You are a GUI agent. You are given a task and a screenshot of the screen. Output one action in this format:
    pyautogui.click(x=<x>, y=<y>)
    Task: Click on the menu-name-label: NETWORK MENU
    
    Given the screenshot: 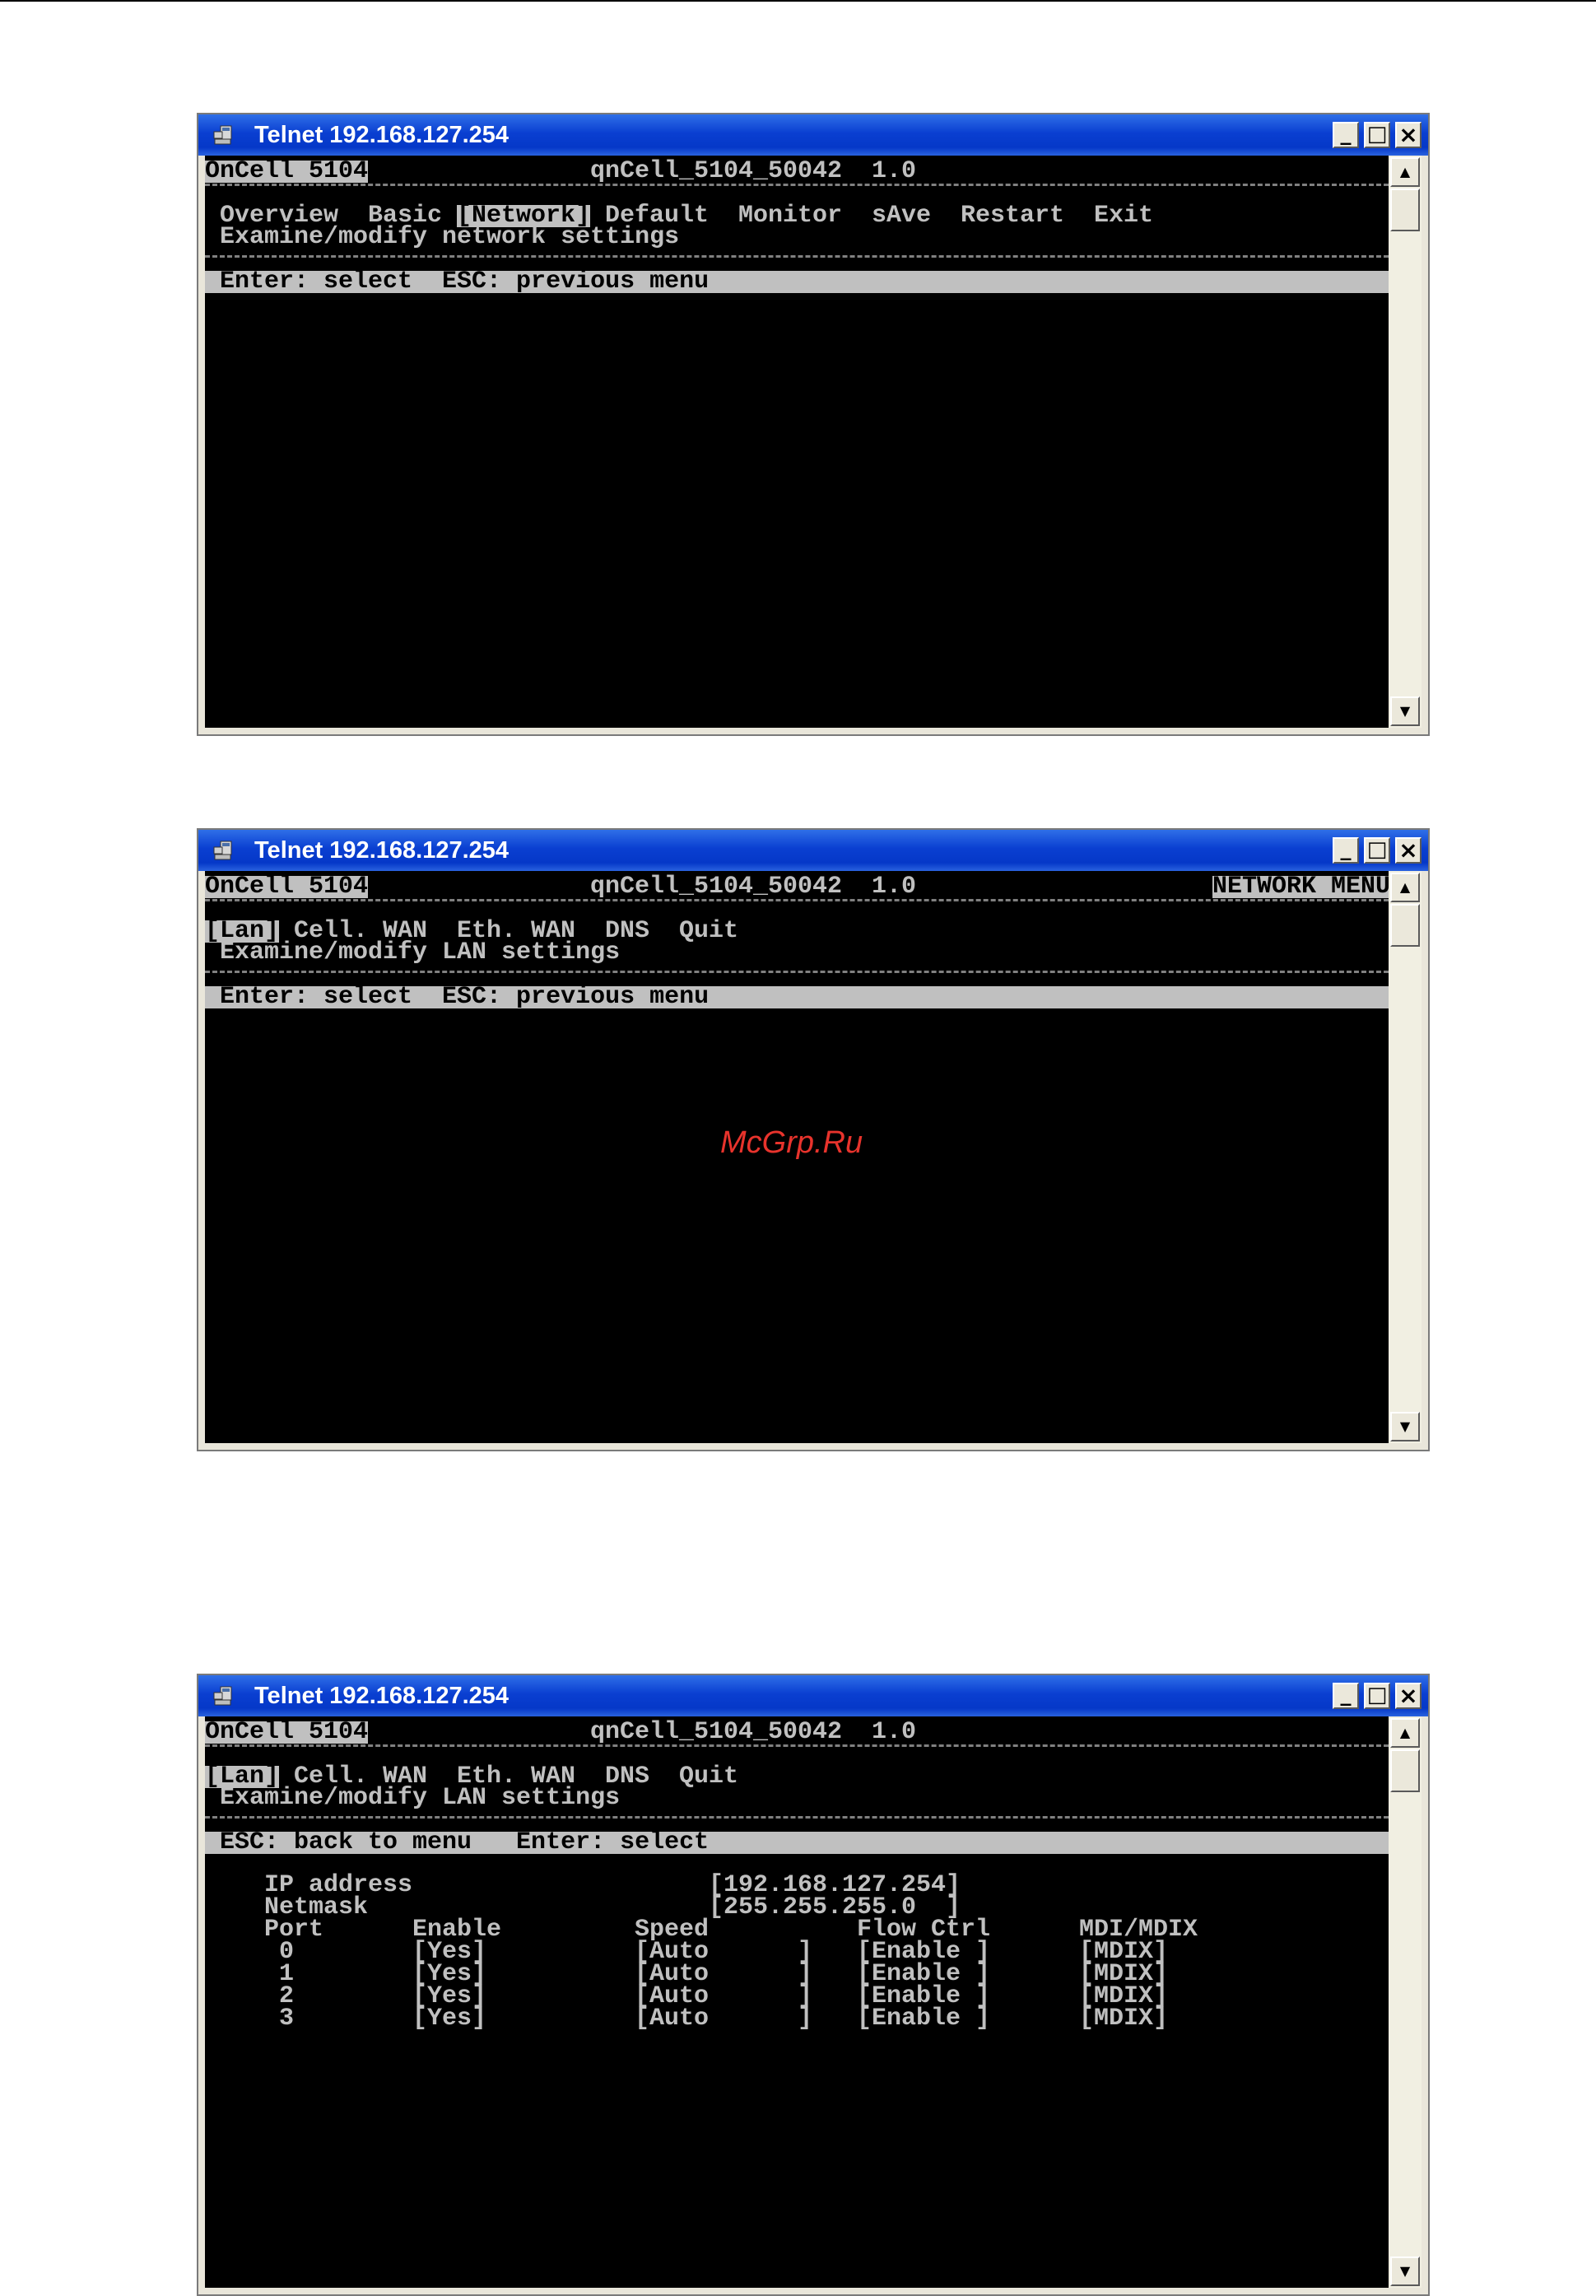 What is the action you would take?
    pyautogui.click(x=1300, y=886)
    